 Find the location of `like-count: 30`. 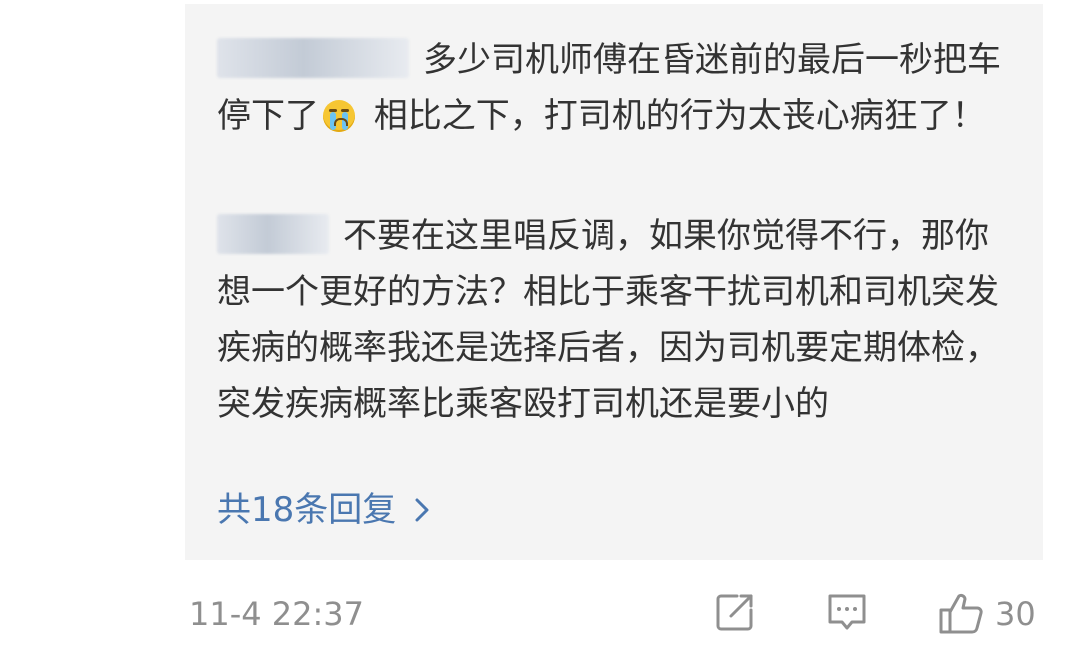

like-count: 30 is located at coordinates (1015, 614).